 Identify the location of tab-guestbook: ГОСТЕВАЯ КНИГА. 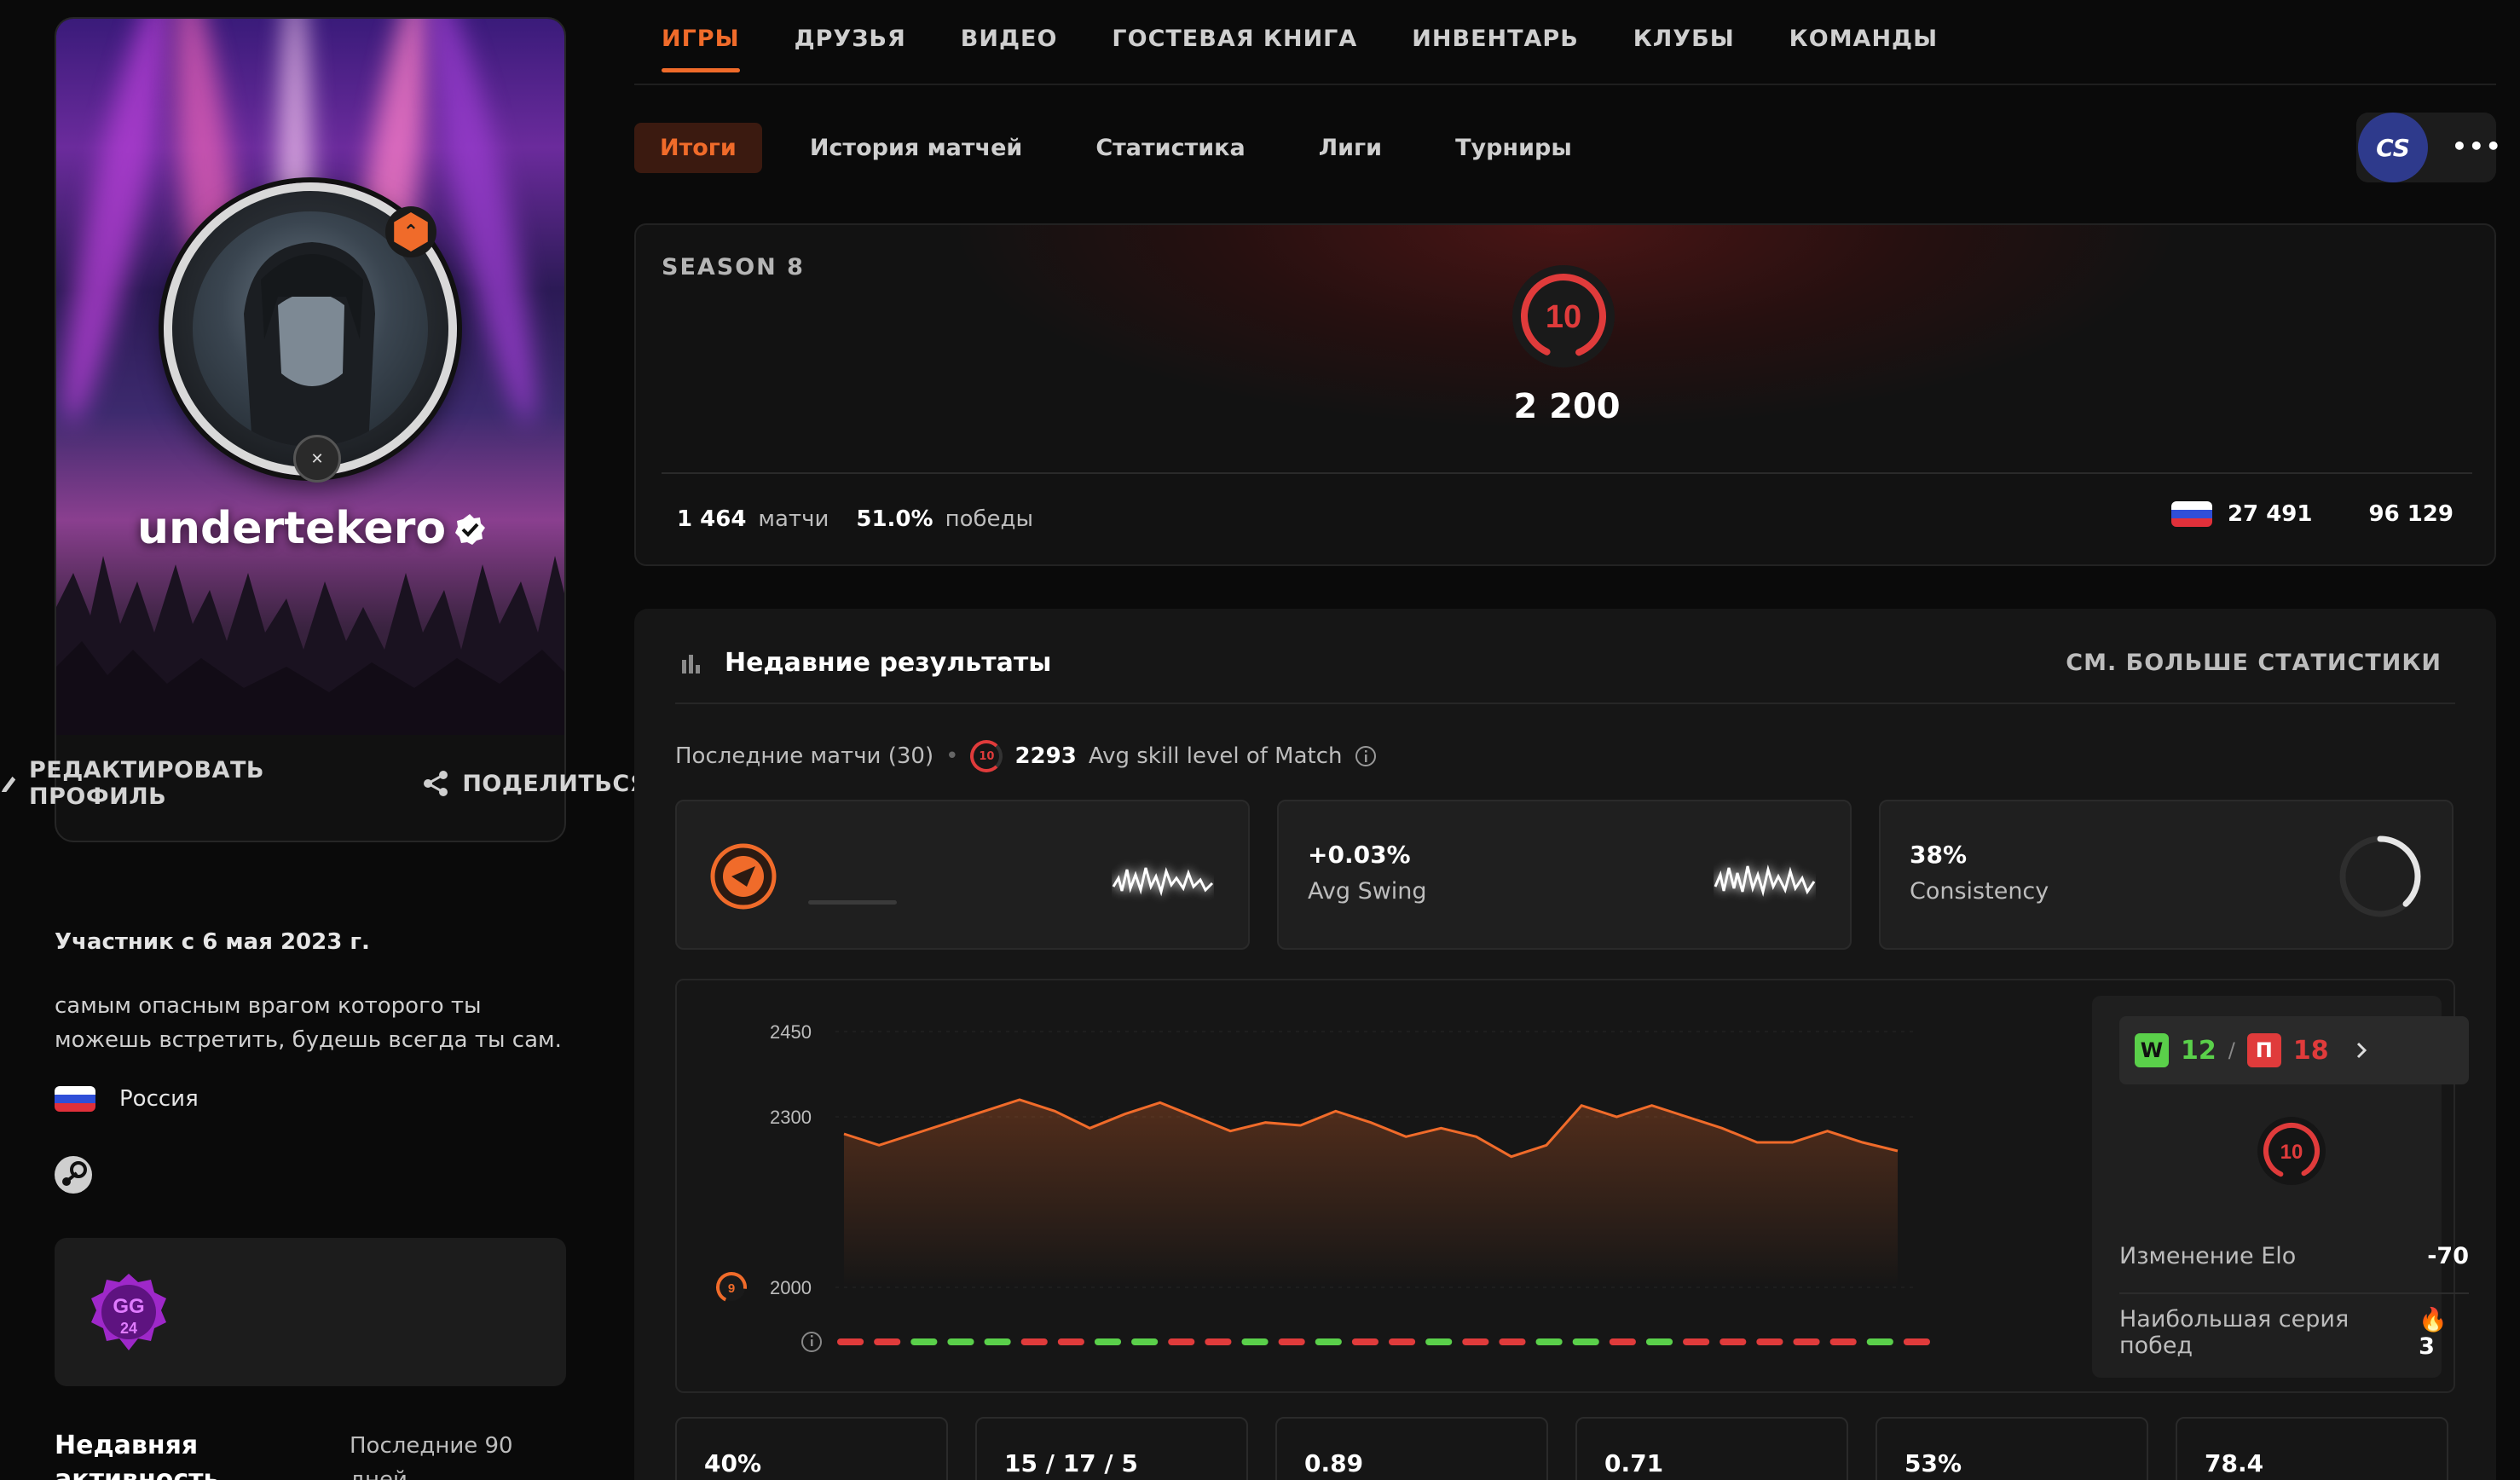
(1234, 49).